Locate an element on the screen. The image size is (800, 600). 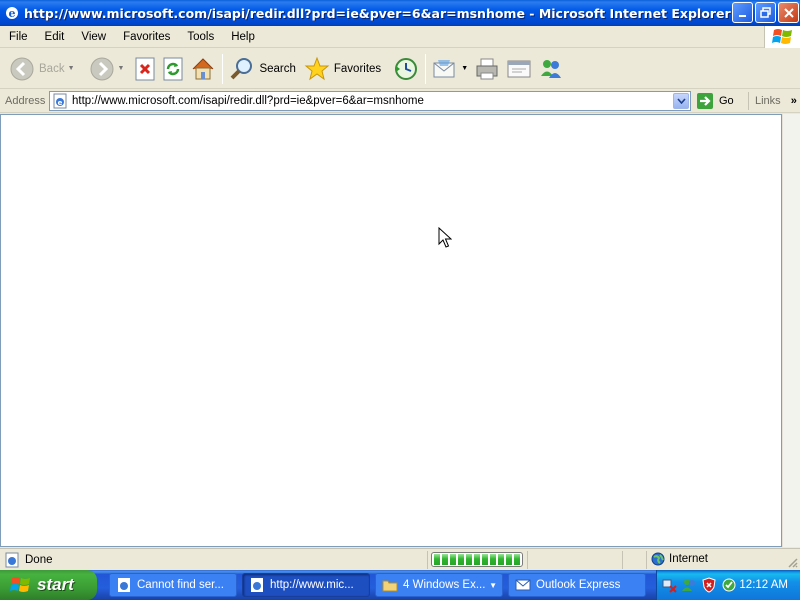
progress-bar is located at coordinates (477, 559).